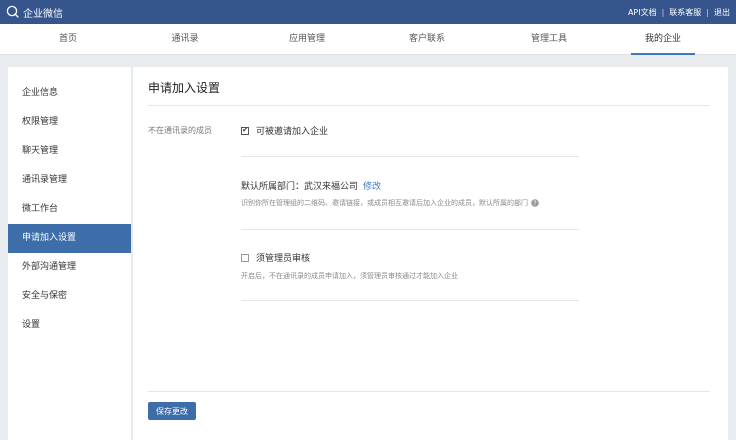 This screenshot has height=440, width=736. What do you see at coordinates (12, 11) in the screenshot?
I see `wecom-logo-icon` at bounding box center [12, 11].